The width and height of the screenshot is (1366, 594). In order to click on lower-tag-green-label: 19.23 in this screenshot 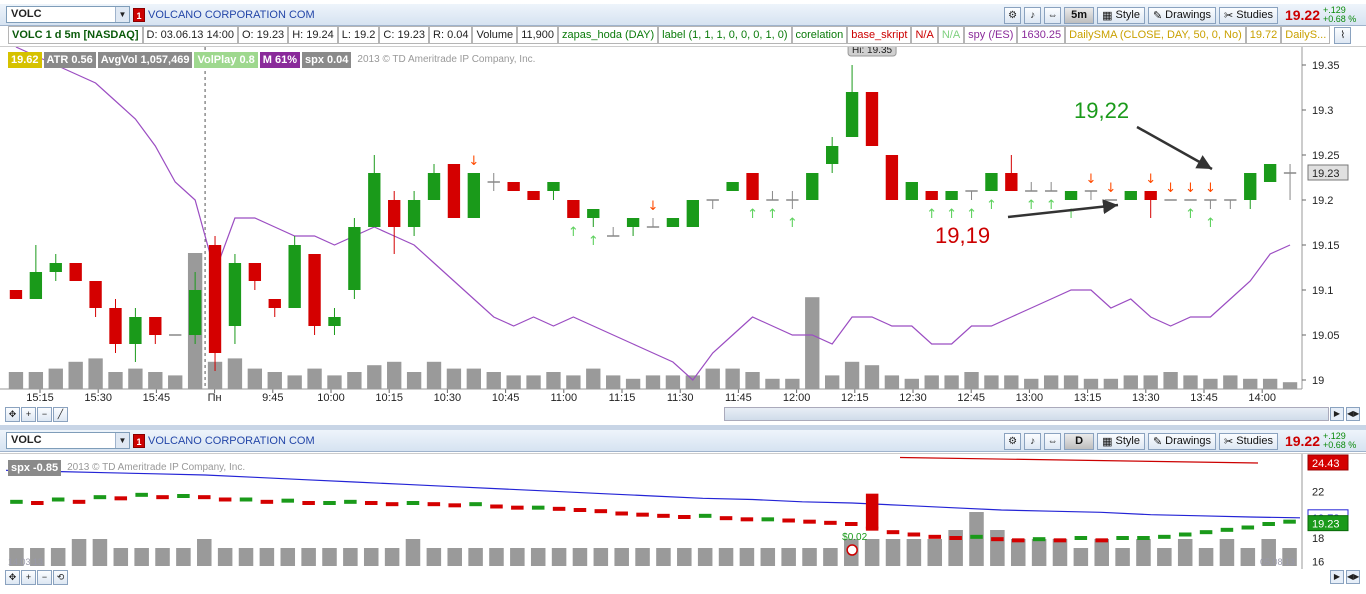, I will do `click(1326, 525)`.